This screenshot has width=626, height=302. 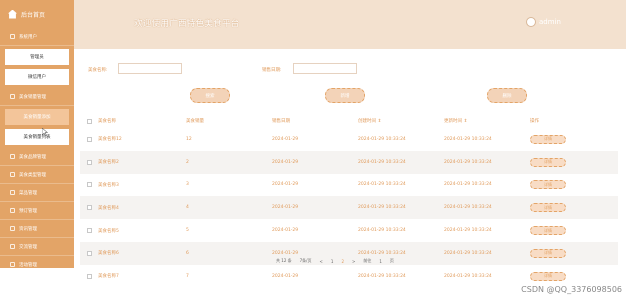 I want to click on col-header-action: 操作, so click(x=534, y=121).